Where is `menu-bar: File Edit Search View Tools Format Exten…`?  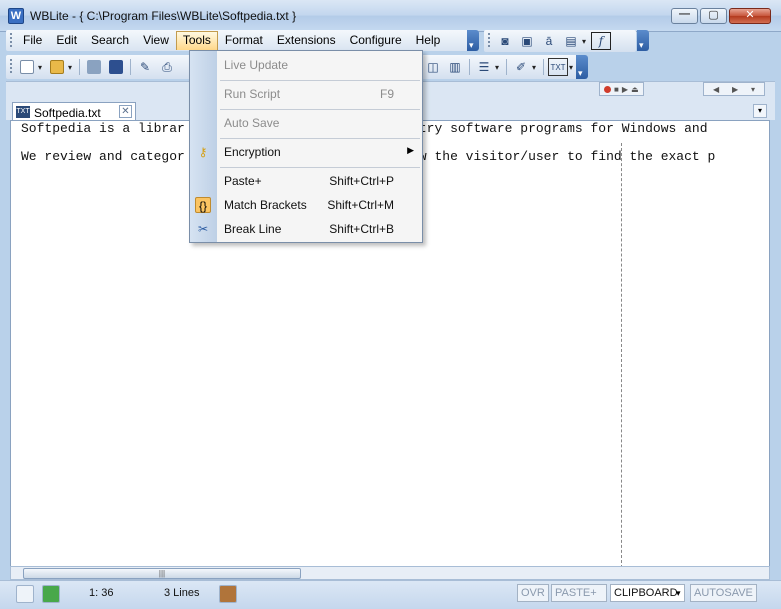 menu-bar: File Edit Search View Tools Format Exten… is located at coordinates (239, 40).